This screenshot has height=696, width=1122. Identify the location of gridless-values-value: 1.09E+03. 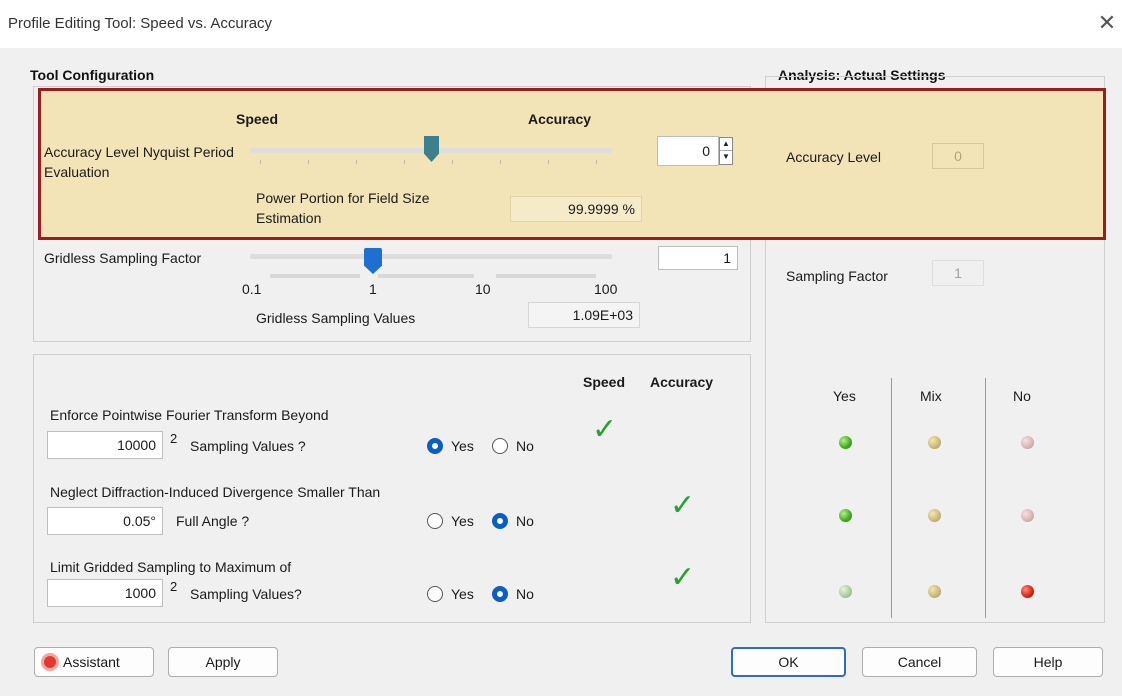
(584, 315).